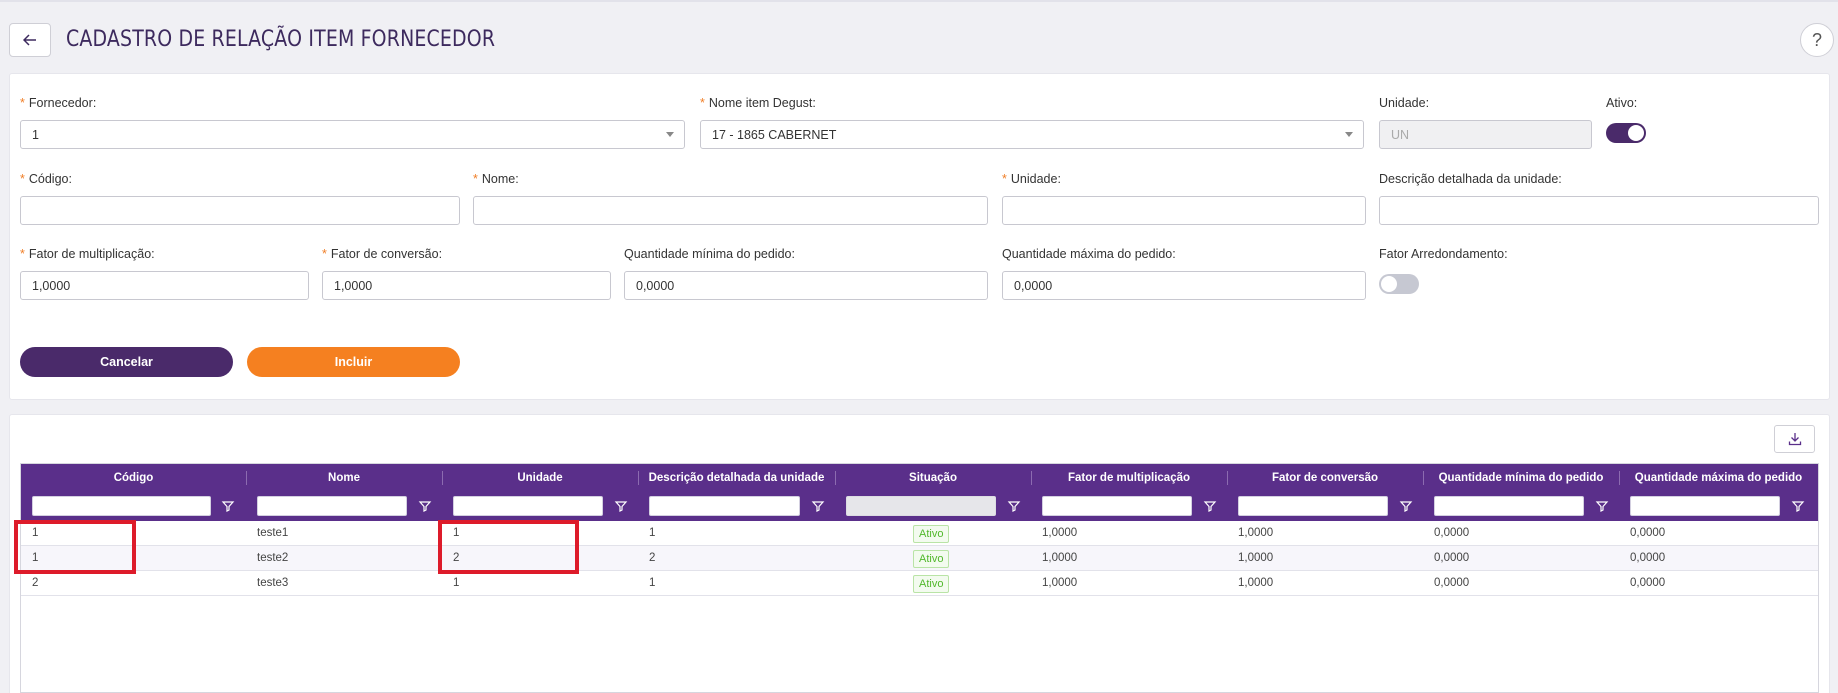 This screenshot has width=1838, height=693. Describe the element at coordinates (281, 39) in the screenshot. I see `page-title: CADASTRO DE RELAÇÃO ITEM FORNECEDOR` at that location.